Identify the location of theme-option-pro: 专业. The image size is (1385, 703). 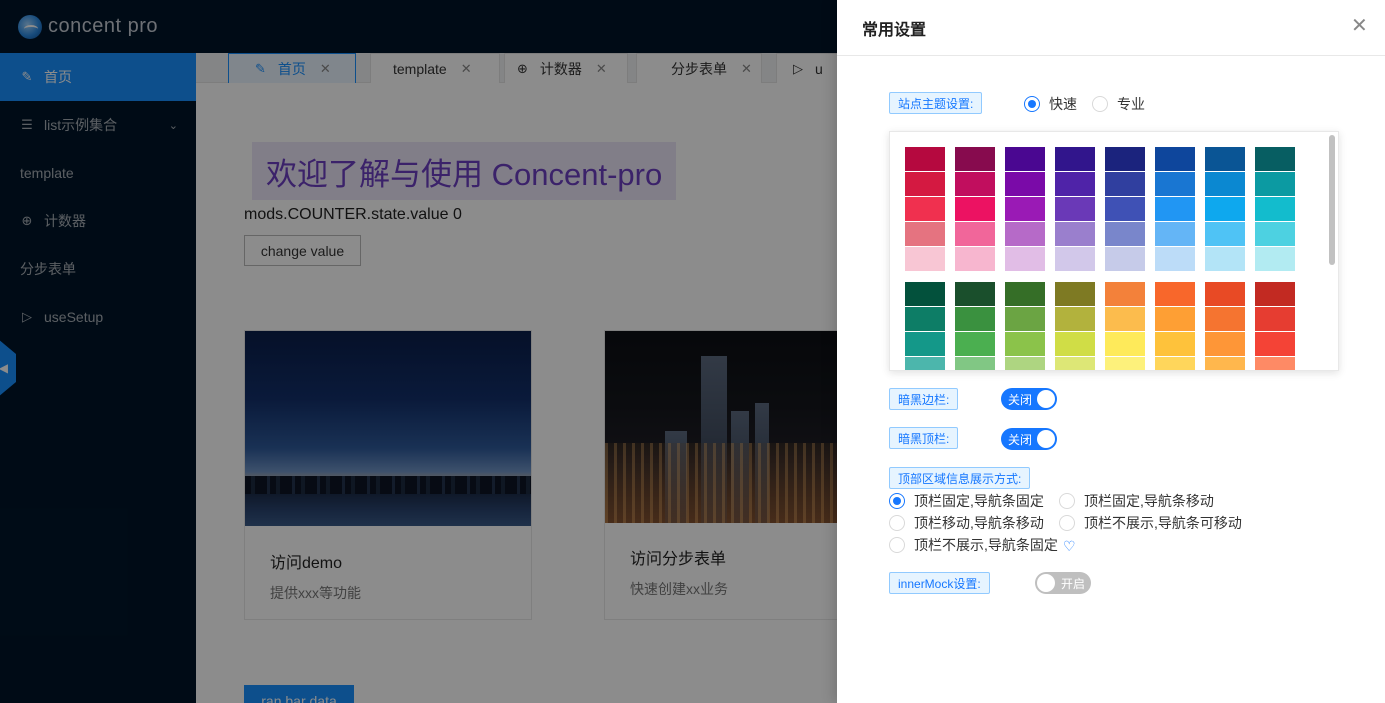
(1118, 104).